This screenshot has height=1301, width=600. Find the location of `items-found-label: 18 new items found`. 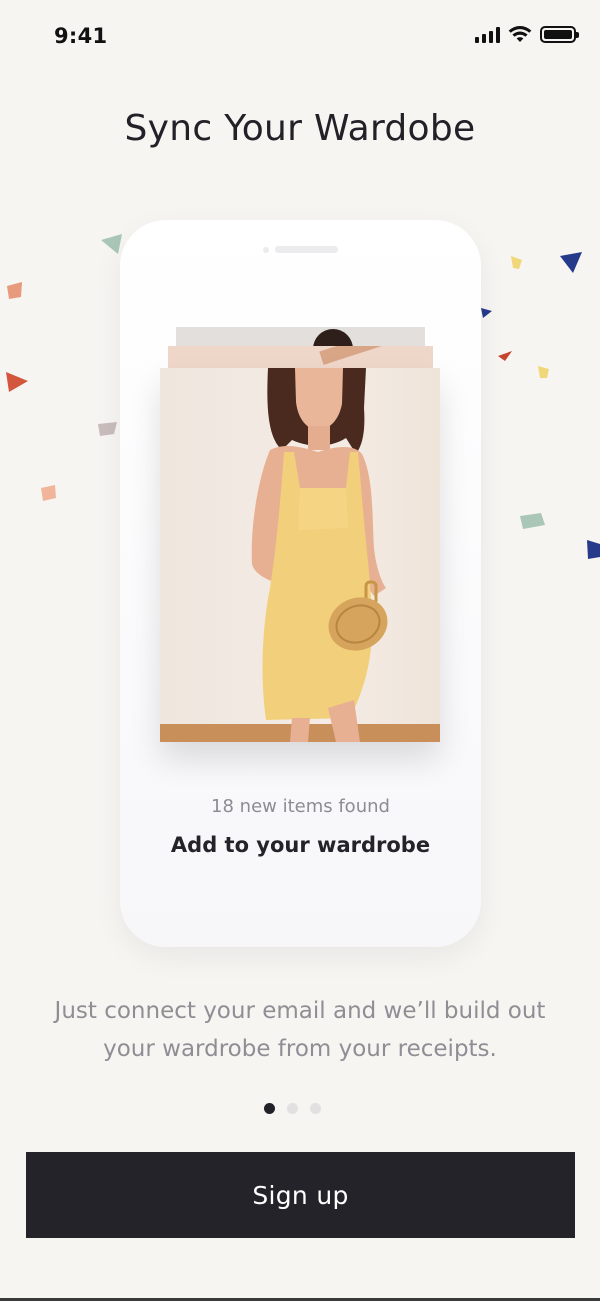

items-found-label: 18 new items found is located at coordinates (300, 806).